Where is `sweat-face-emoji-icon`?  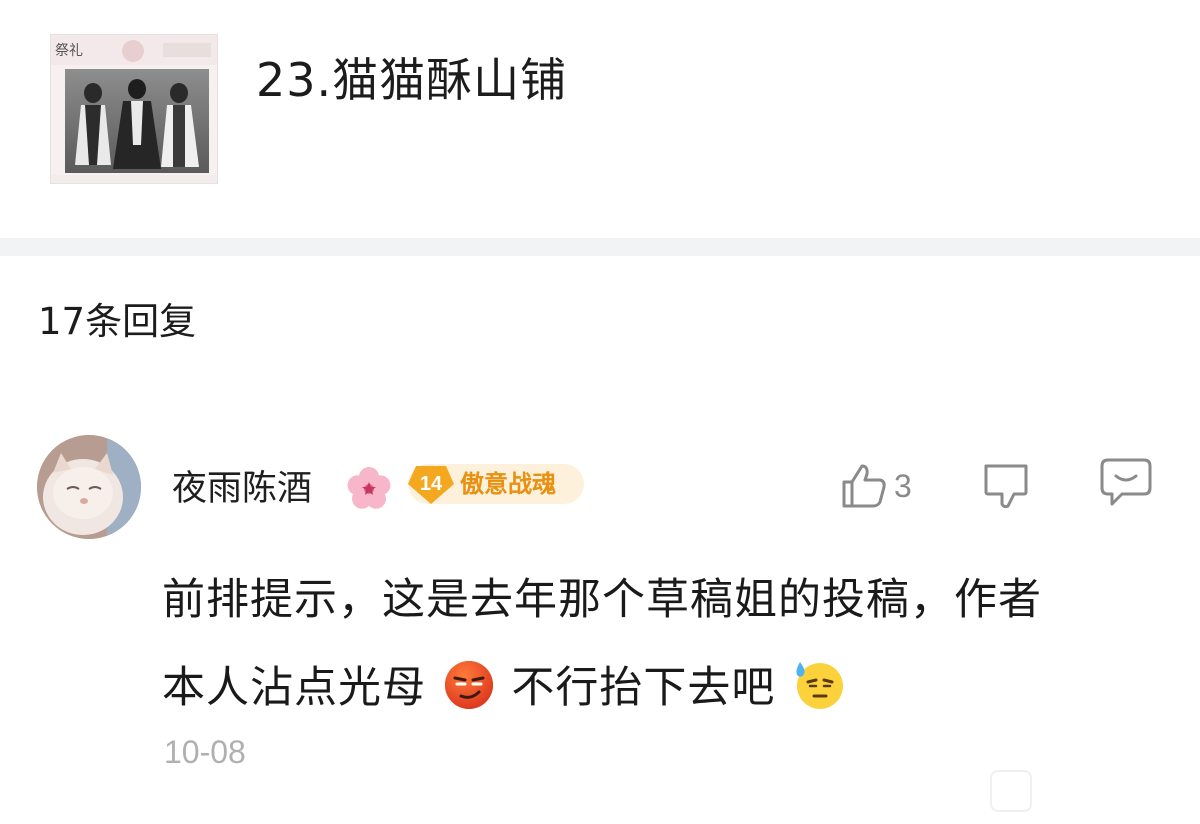
sweat-face-emoji-icon is located at coordinates (820, 685).